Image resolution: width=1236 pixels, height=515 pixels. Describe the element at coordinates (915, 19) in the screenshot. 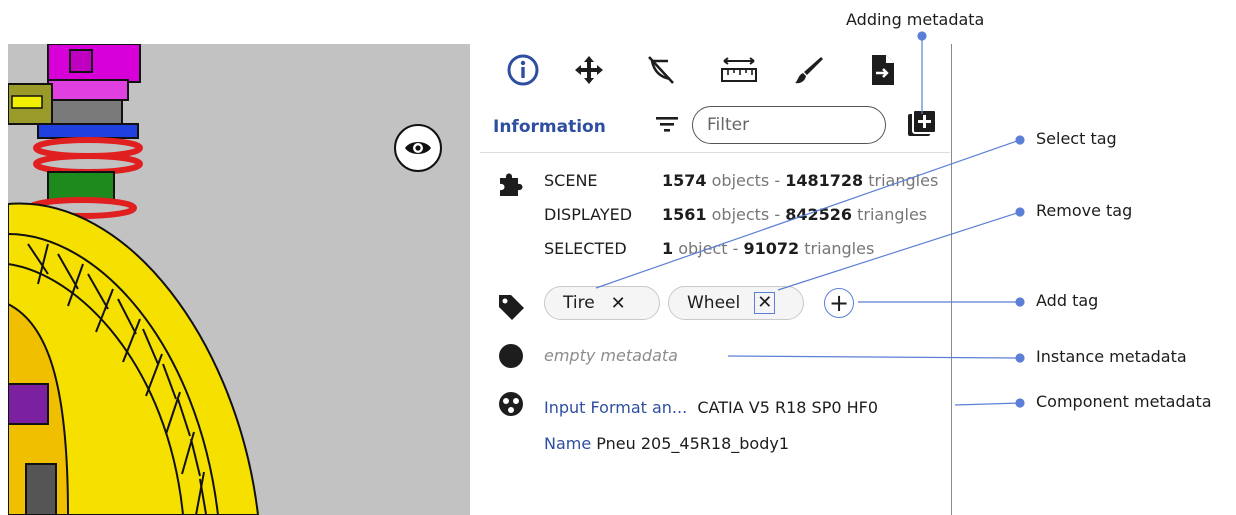

I see `annotation-adding-metadata: Adding metadata` at that location.